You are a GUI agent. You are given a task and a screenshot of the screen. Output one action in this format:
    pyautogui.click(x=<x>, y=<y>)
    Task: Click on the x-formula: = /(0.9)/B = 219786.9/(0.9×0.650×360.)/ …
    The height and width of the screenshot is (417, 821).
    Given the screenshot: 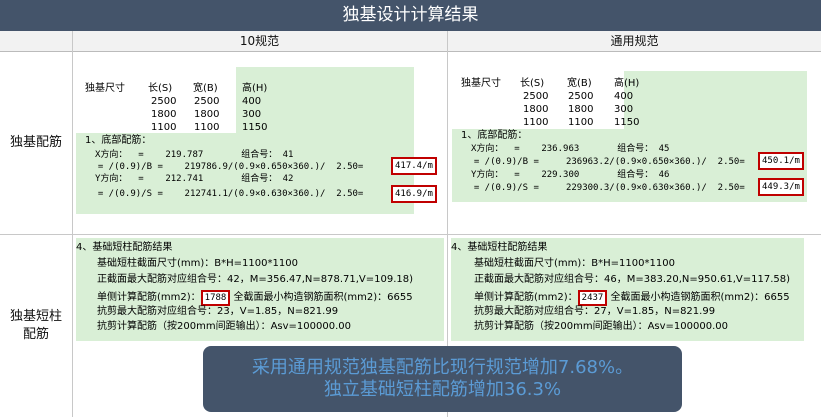 What is the action you would take?
    pyautogui.click(x=225, y=167)
    